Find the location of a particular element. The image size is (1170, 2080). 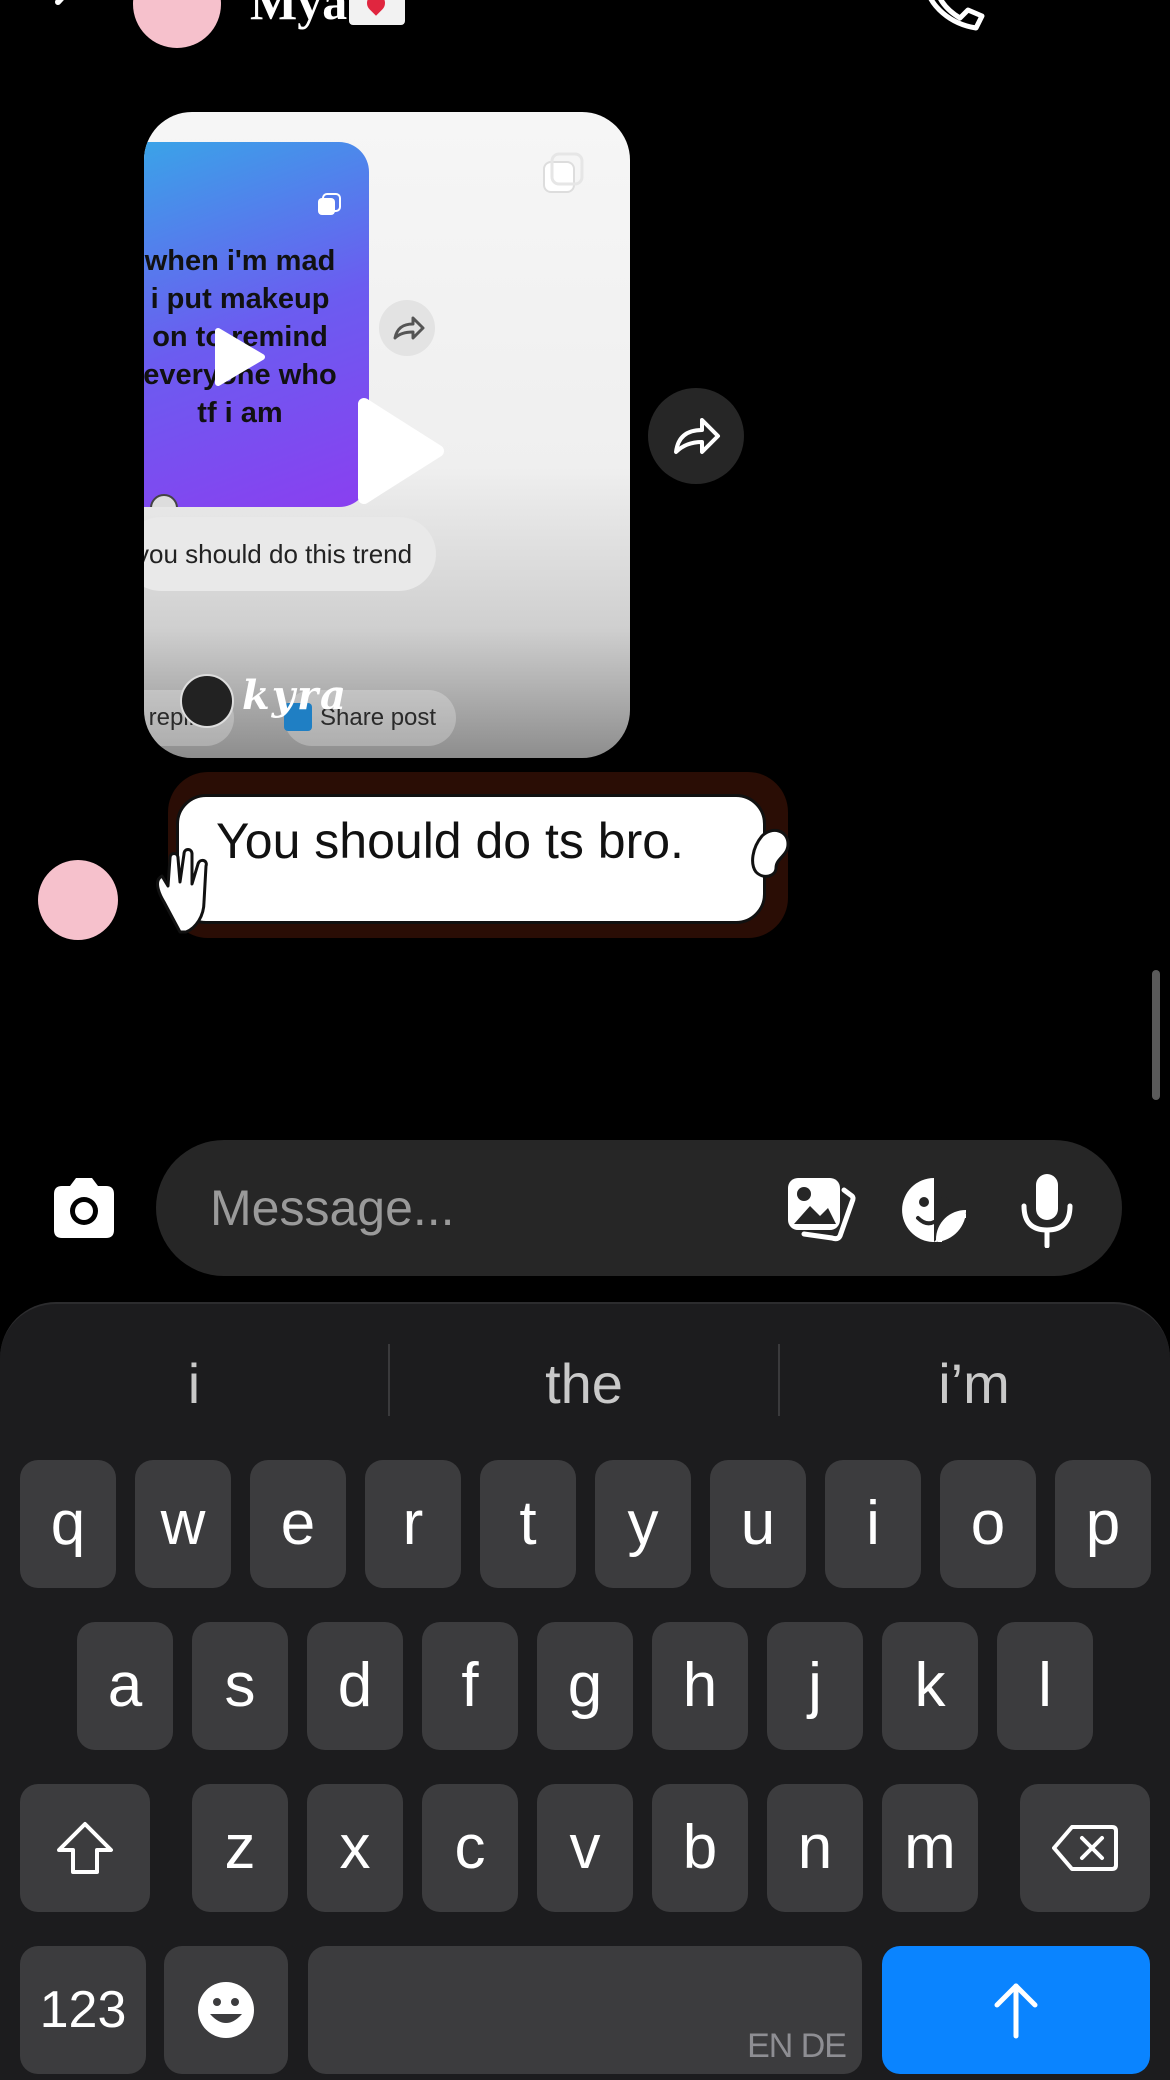

share-button is located at coordinates (696, 436).